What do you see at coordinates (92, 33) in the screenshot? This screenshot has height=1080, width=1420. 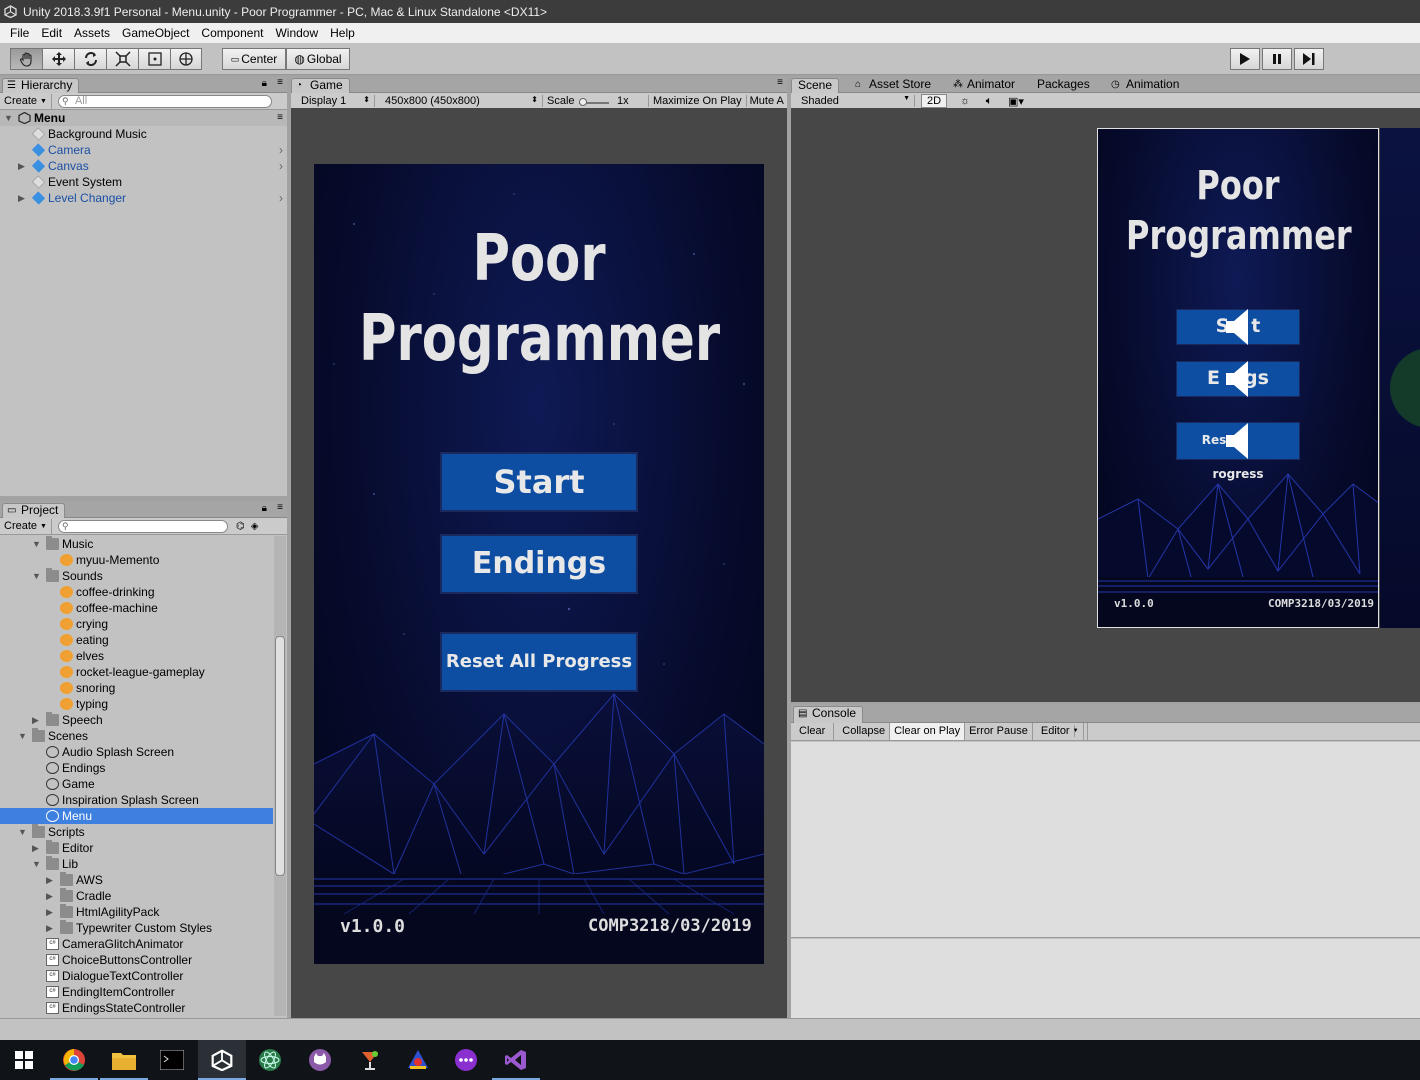 I see `menu-assets: Assets` at bounding box center [92, 33].